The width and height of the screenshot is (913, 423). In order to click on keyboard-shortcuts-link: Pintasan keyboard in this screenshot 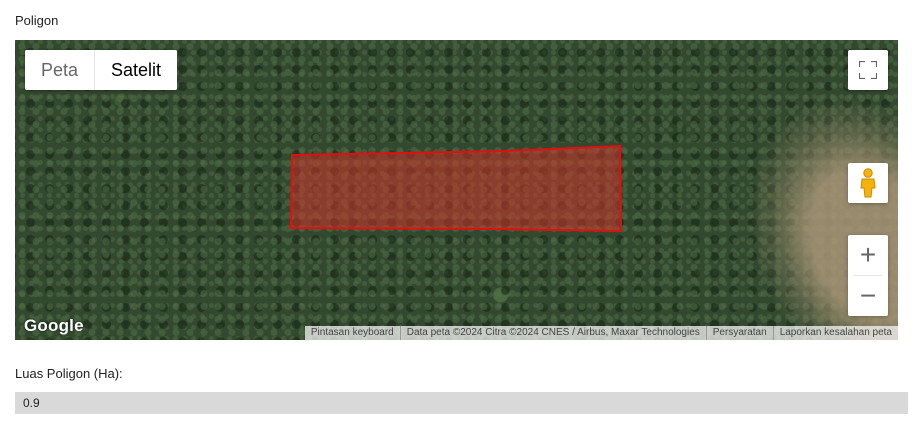, I will do `click(352, 333)`.